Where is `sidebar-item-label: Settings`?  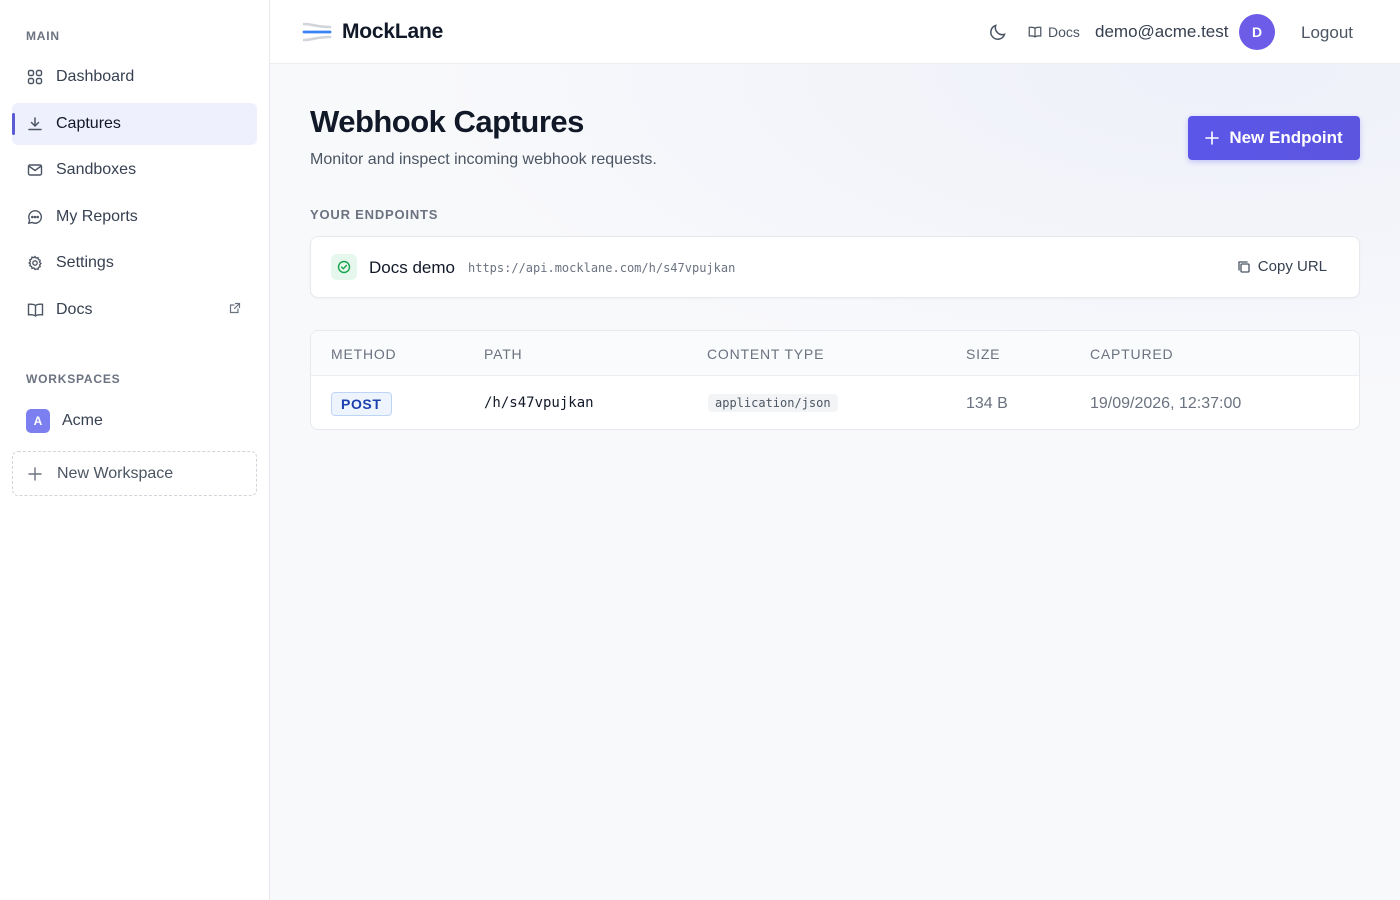 sidebar-item-label: Settings is located at coordinates (85, 262).